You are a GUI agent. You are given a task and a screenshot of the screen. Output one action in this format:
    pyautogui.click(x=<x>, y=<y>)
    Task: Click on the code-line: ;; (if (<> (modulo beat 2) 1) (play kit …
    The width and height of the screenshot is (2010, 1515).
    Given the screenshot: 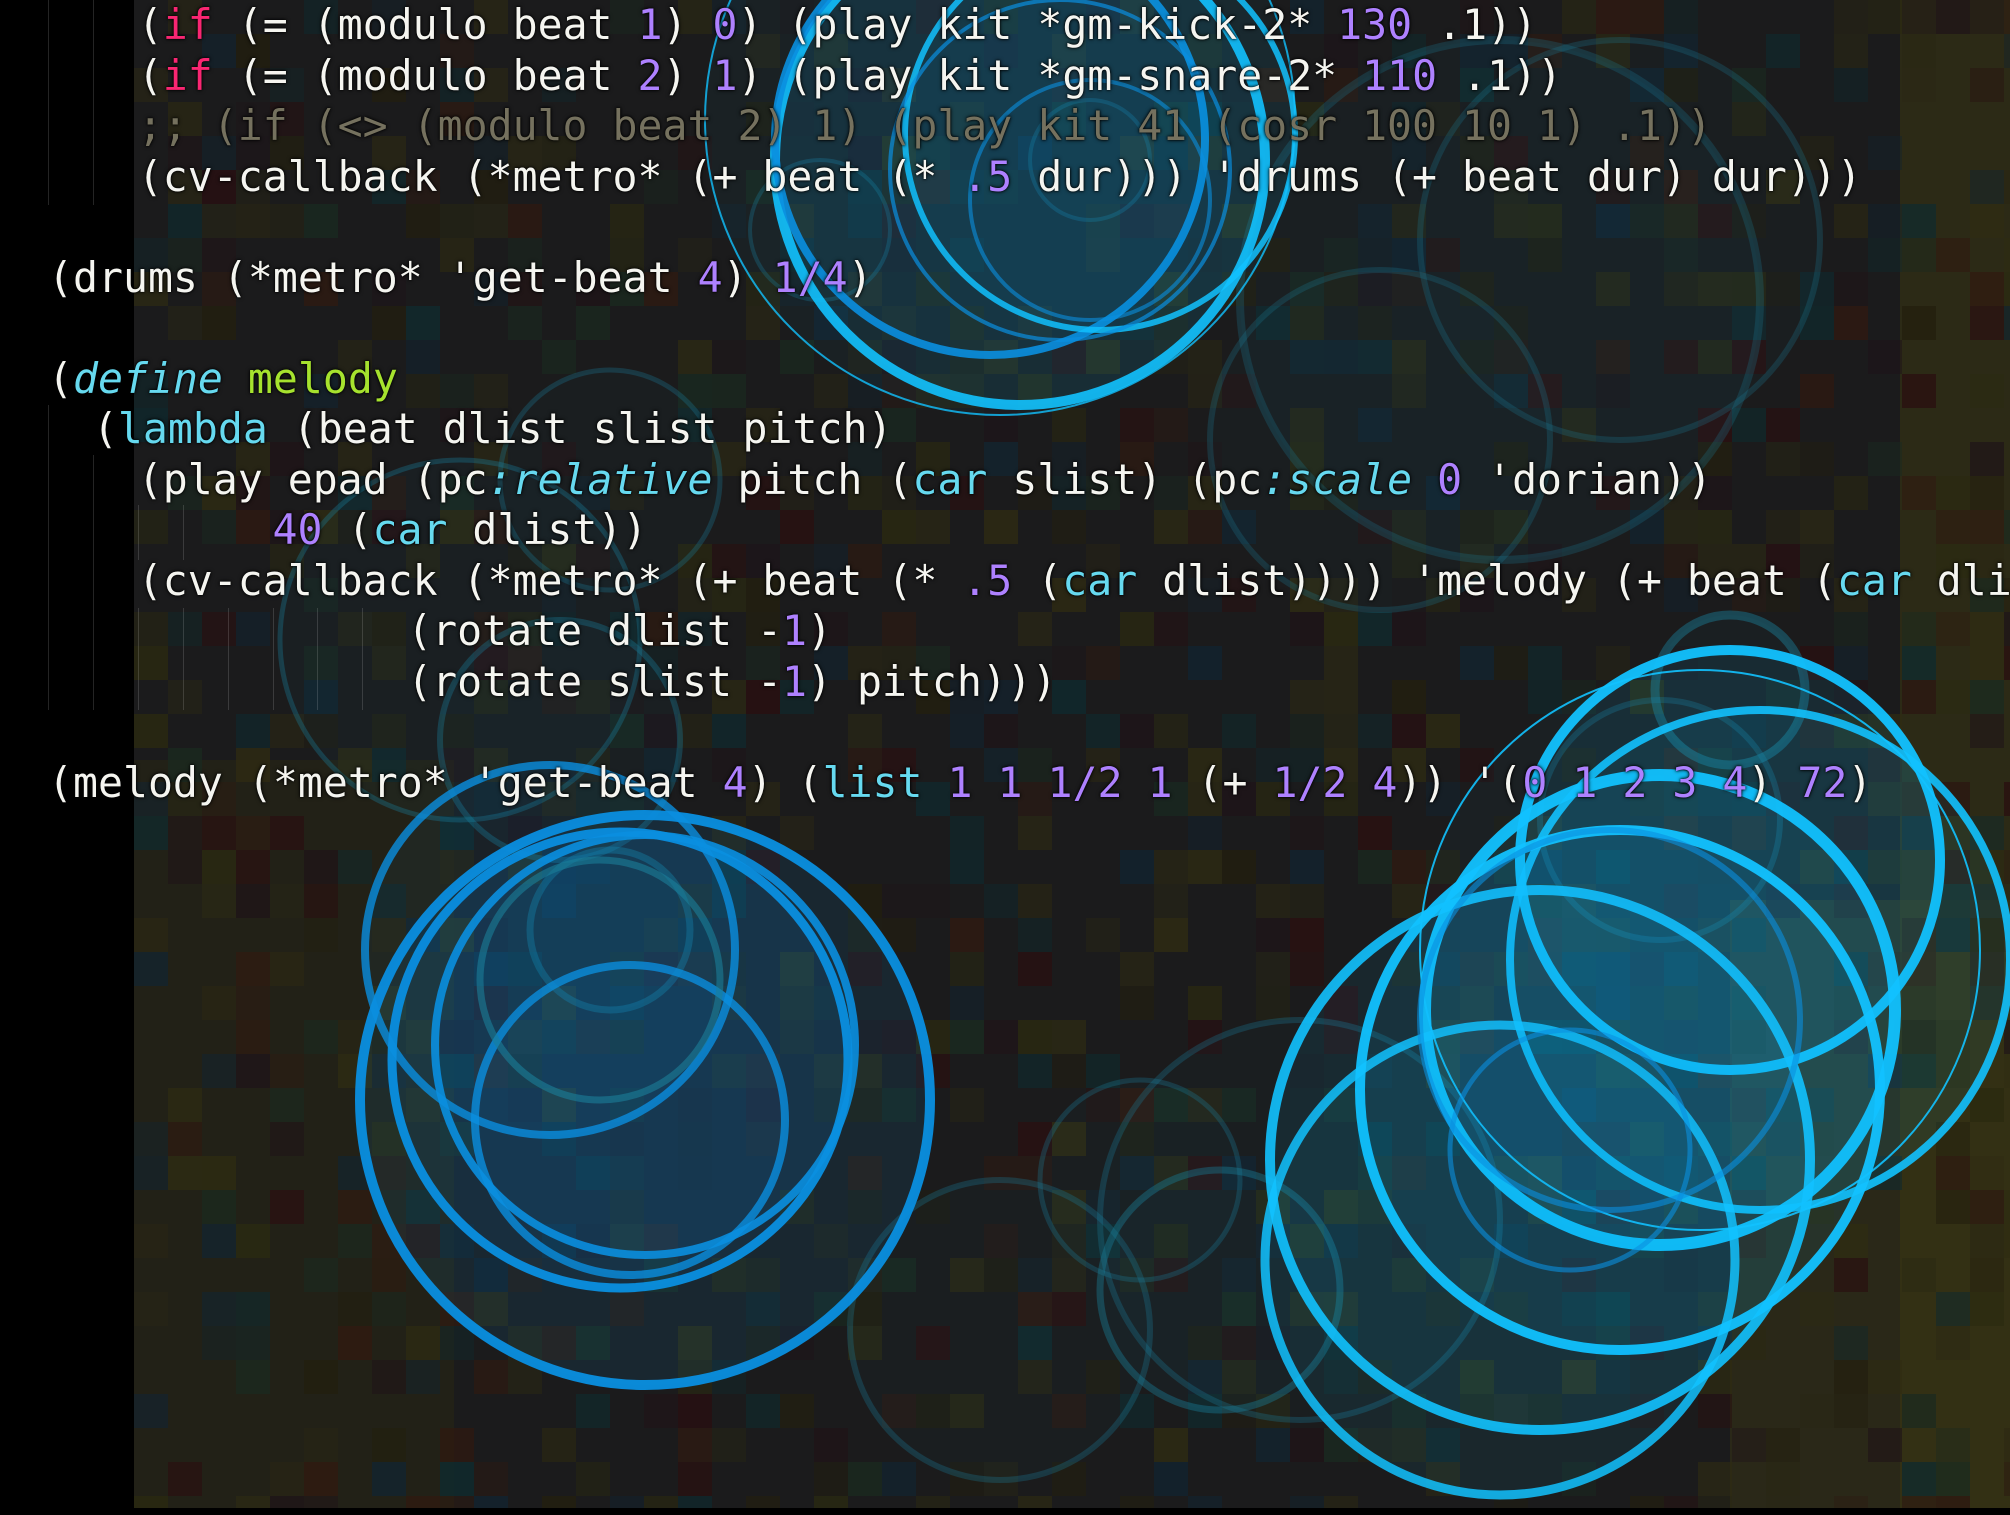 What is the action you would take?
    pyautogui.click(x=925, y=126)
    